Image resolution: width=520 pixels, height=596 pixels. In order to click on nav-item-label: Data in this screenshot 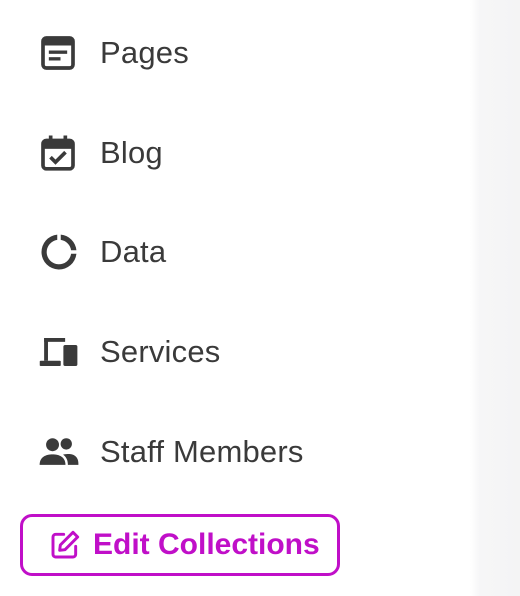, I will do `click(133, 251)`.